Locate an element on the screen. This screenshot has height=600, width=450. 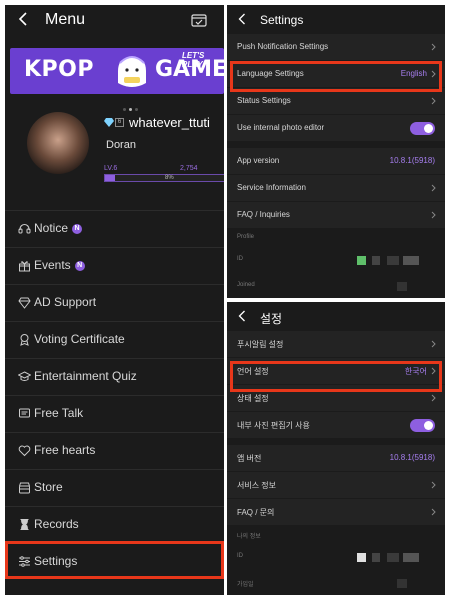
menu-item-voting-certificate: Voting Certificate is located at coordinates (114, 339).